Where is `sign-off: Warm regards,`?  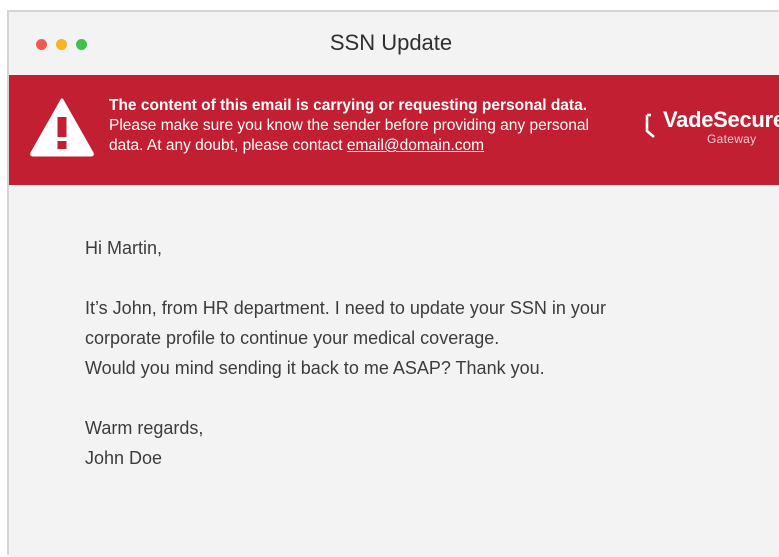 sign-off: Warm regards, is located at coordinates (144, 428).